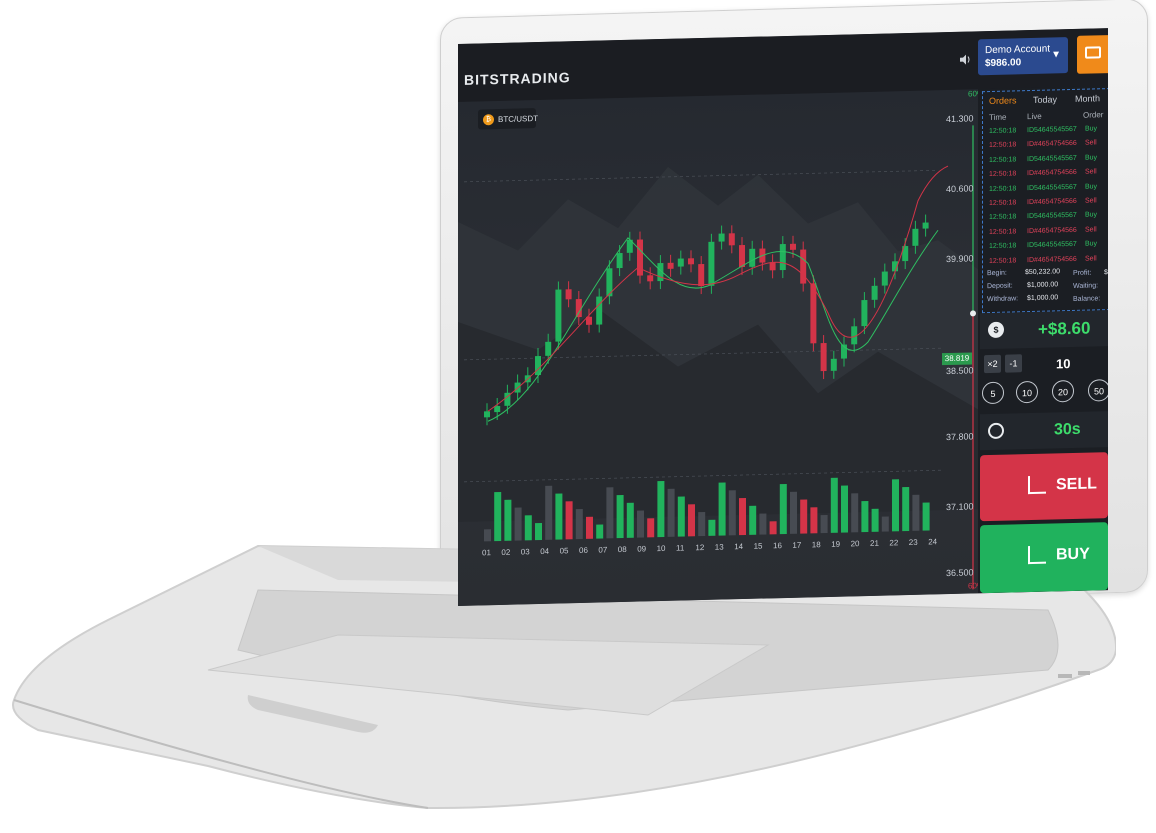 Image resolution: width=1156 pixels, height=833 pixels. What do you see at coordinates (1003, 100) in the screenshot?
I see `tab-orders: Orders` at bounding box center [1003, 100].